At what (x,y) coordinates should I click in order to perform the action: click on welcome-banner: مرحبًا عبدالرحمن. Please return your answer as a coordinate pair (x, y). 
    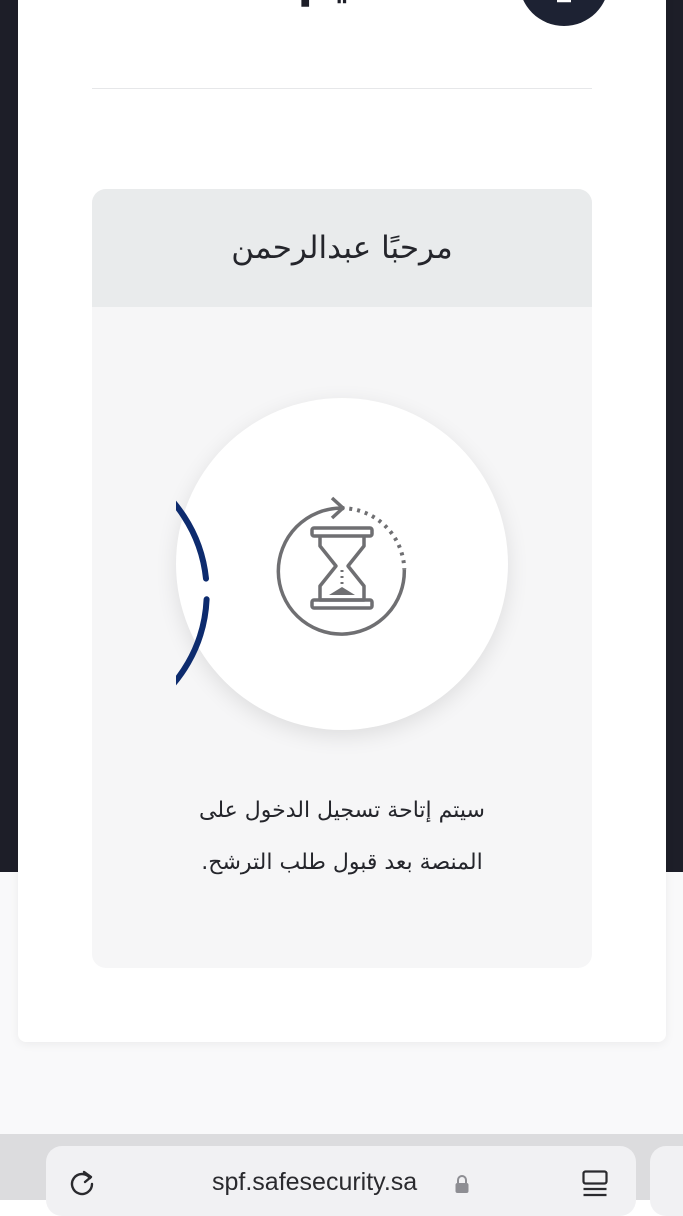
    Looking at the image, I should click on (342, 248).